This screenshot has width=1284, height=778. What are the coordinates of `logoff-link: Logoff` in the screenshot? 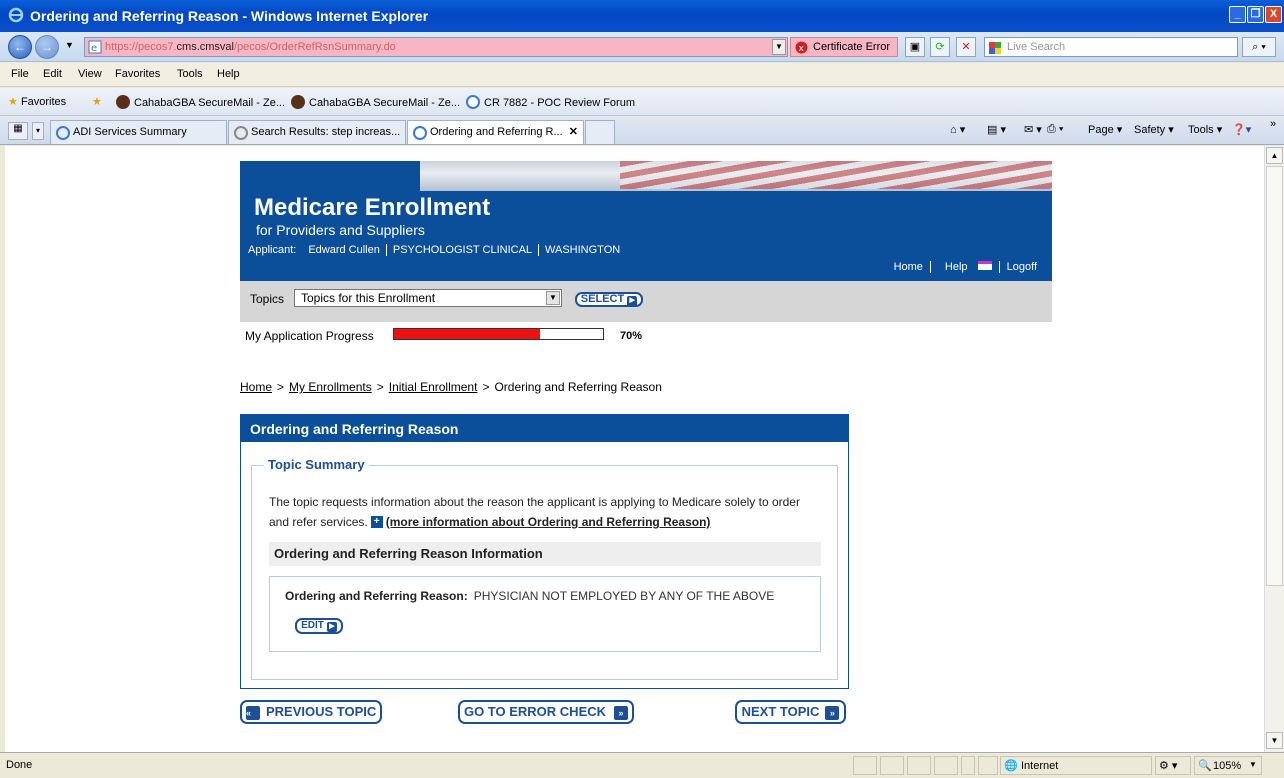 It's located at (1021, 267).